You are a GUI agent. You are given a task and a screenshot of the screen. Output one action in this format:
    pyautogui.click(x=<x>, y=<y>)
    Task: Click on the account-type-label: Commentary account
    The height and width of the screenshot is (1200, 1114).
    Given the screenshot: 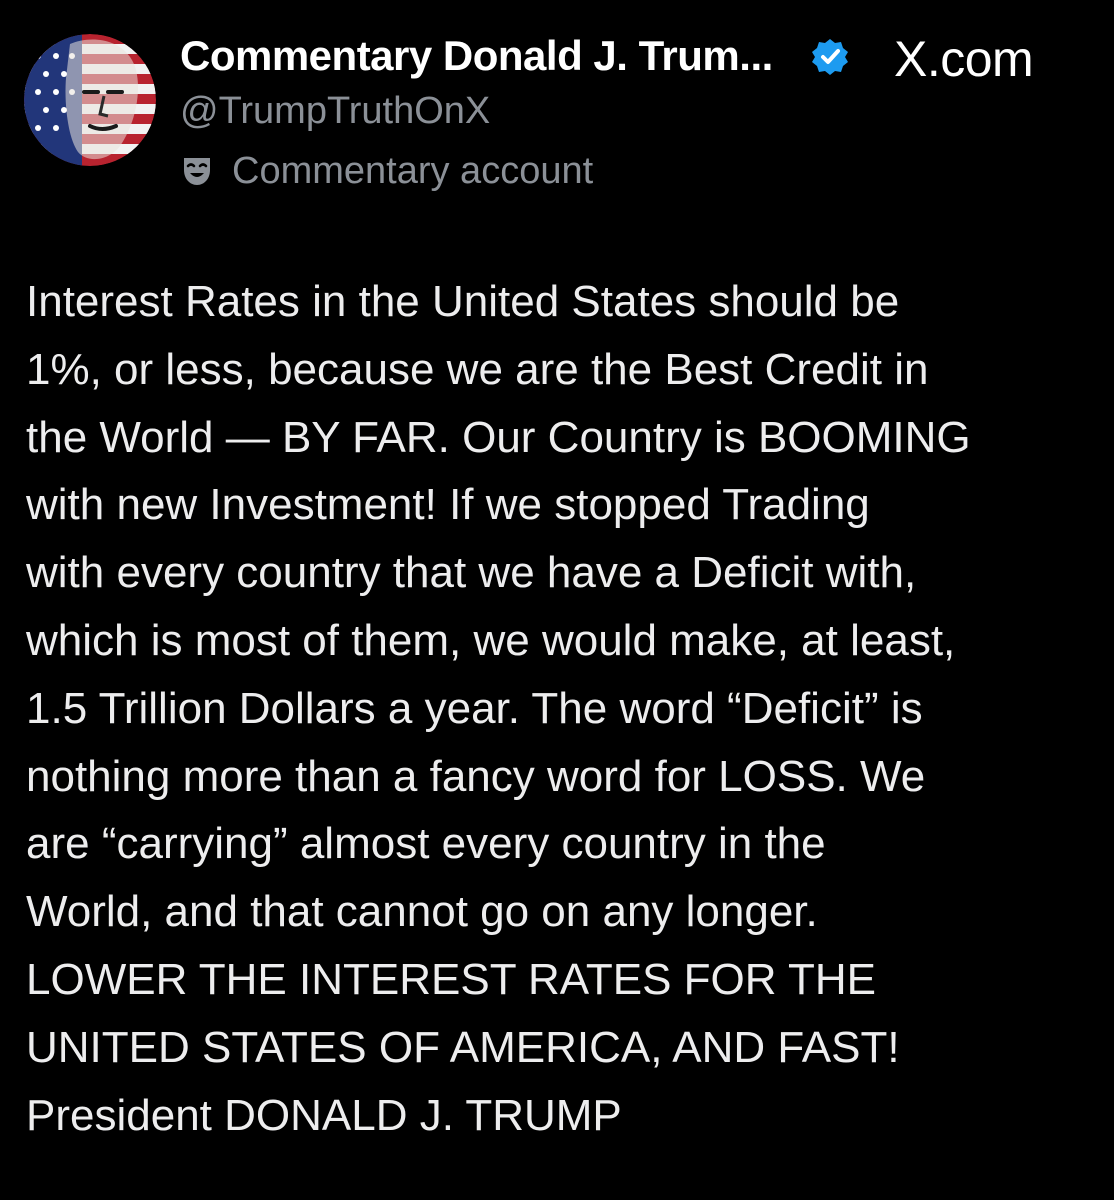 What is the action you would take?
    pyautogui.click(x=386, y=171)
    